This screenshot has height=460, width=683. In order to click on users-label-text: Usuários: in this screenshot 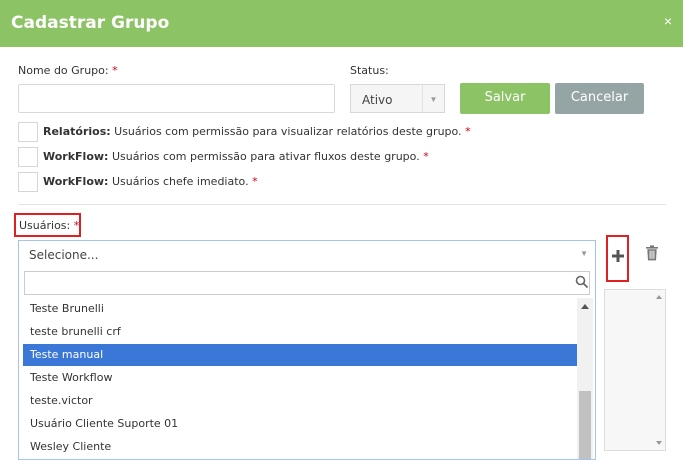, I will do `click(45, 225)`.